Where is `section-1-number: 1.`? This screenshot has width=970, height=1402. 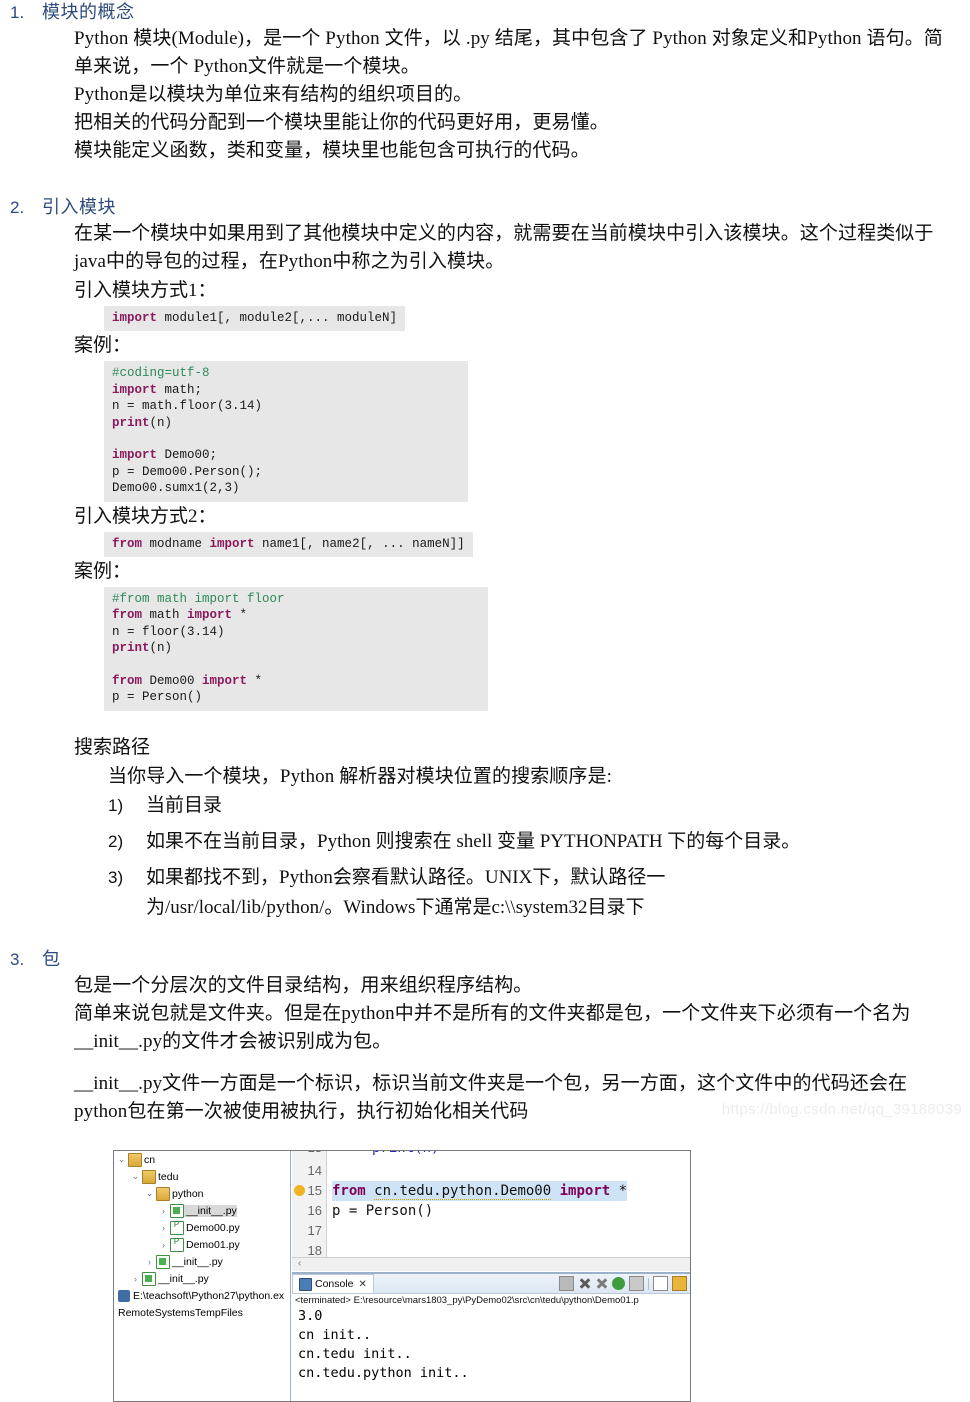 section-1-number: 1. is located at coordinates (17, 12).